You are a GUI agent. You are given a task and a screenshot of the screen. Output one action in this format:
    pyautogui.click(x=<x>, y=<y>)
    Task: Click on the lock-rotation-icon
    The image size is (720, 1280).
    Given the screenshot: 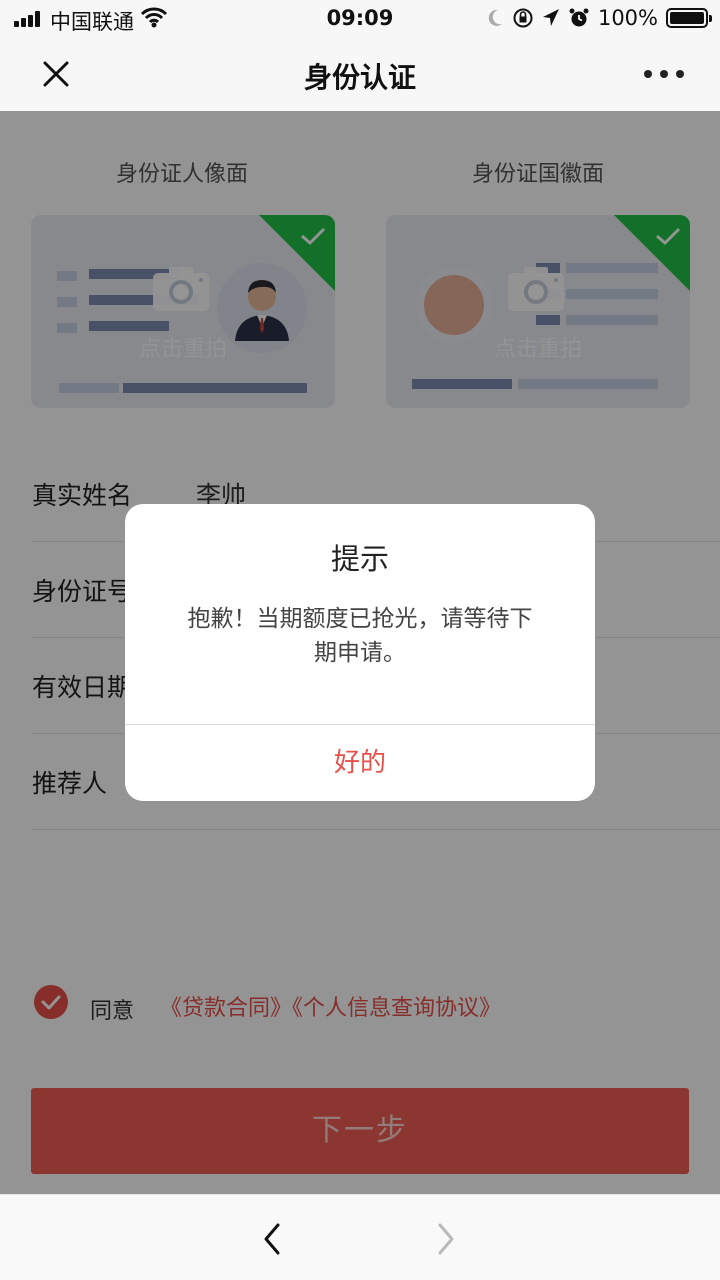 What is the action you would take?
    pyautogui.click(x=523, y=18)
    